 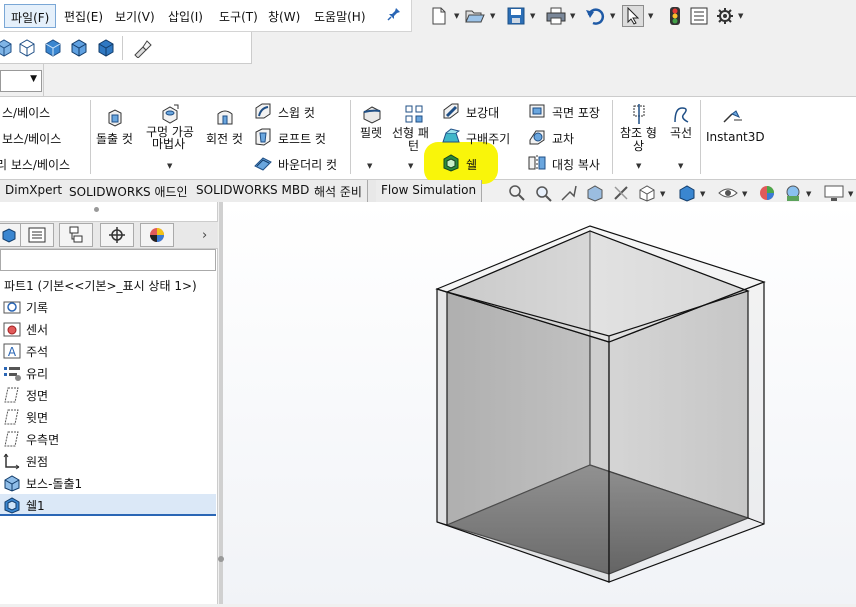 What do you see at coordinates (451, 137) in the screenshot?
I see `draft-icon` at bounding box center [451, 137].